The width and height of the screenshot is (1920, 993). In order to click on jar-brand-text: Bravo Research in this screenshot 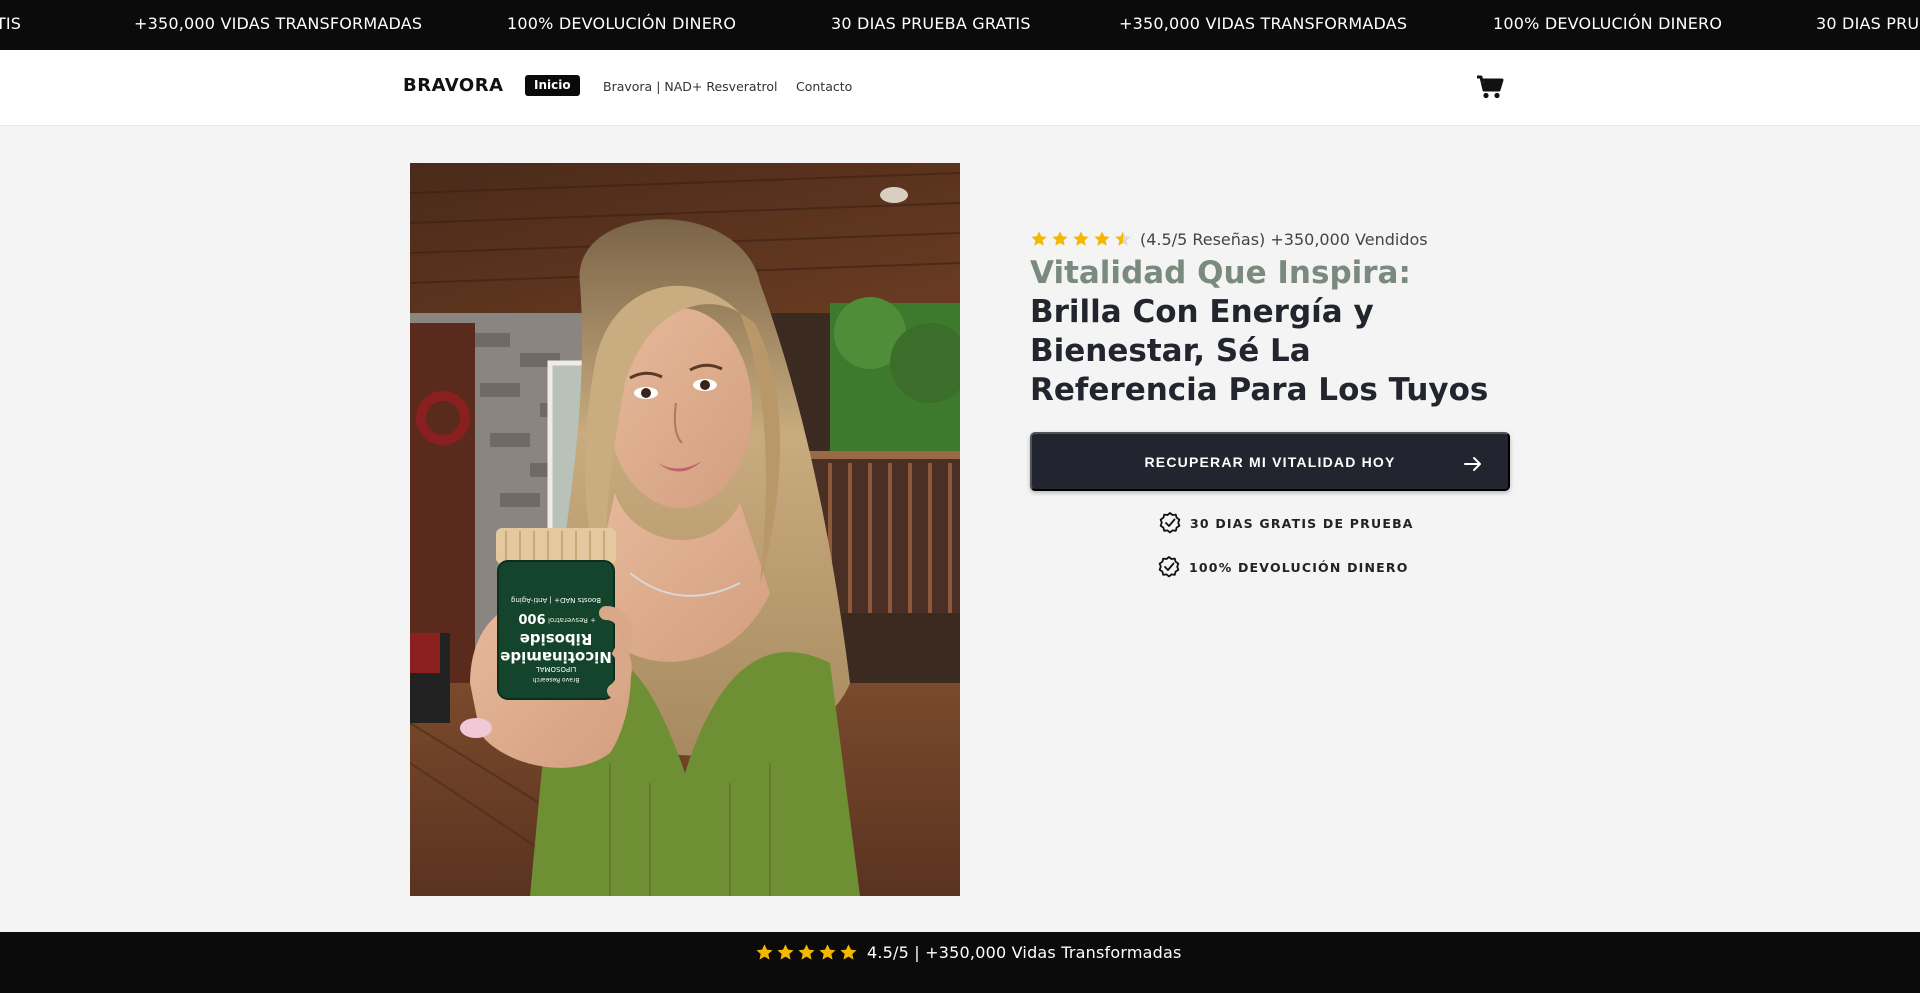, I will do `click(555, 679)`.